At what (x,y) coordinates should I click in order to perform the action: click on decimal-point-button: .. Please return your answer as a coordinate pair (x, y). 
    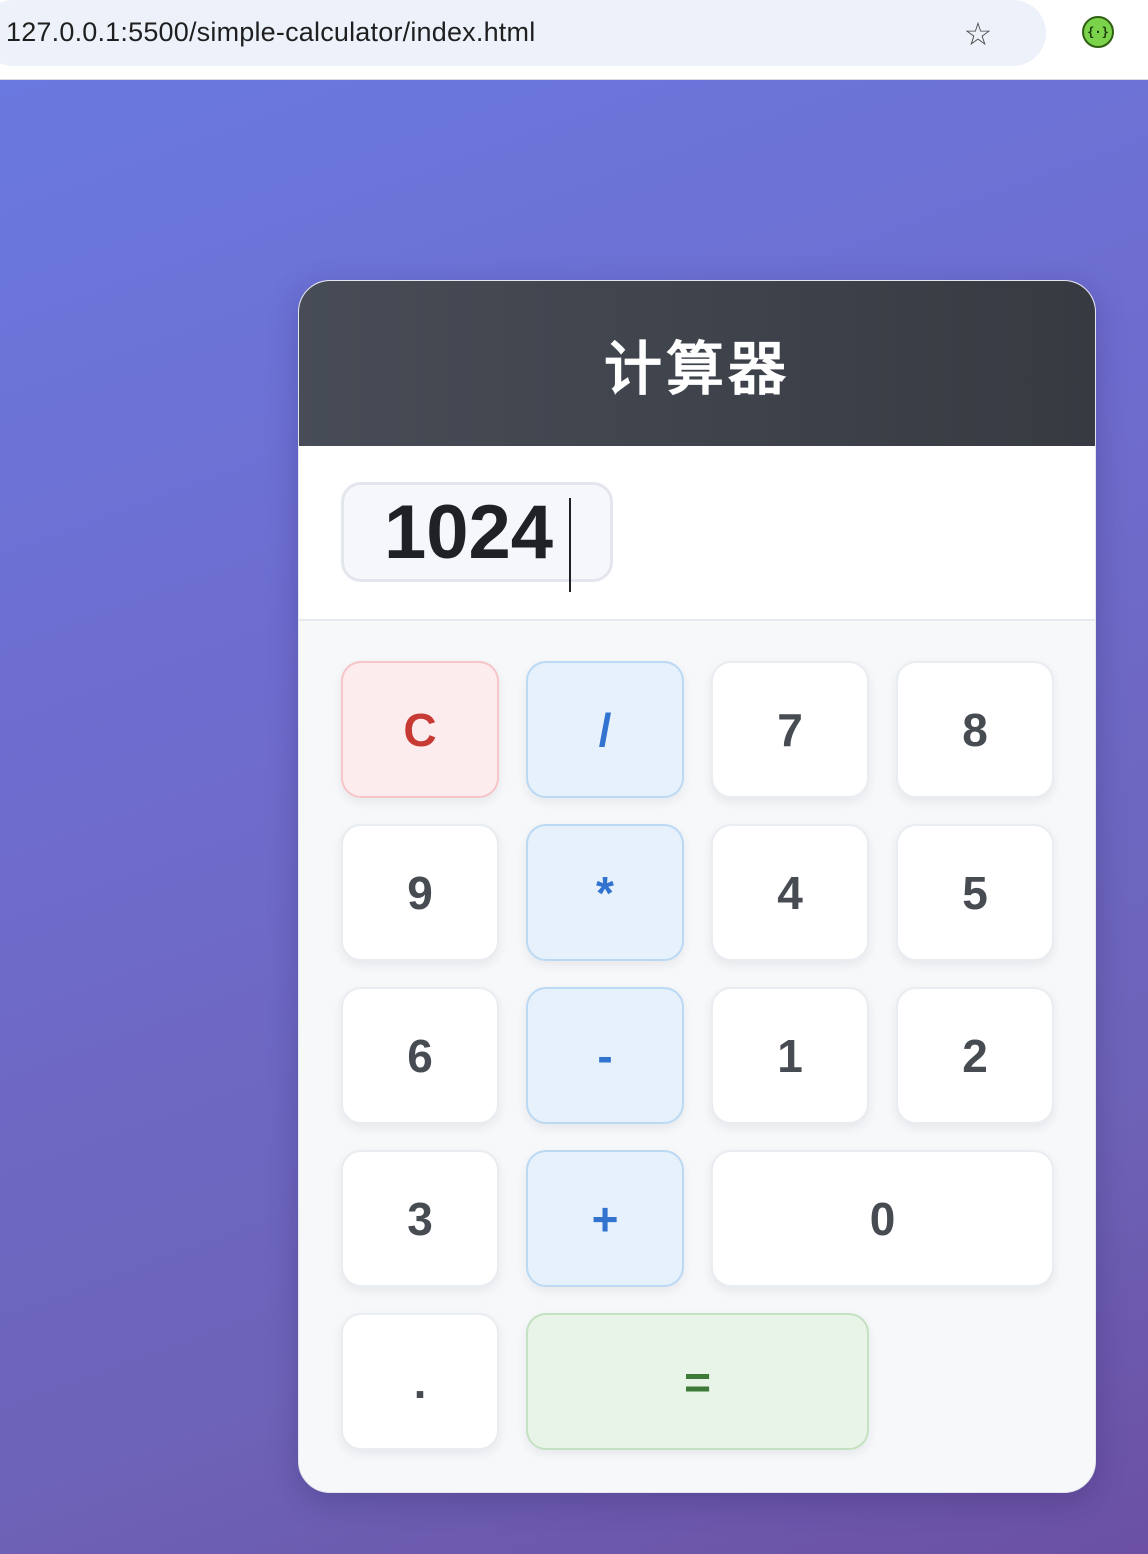
    Looking at the image, I should click on (420, 1381).